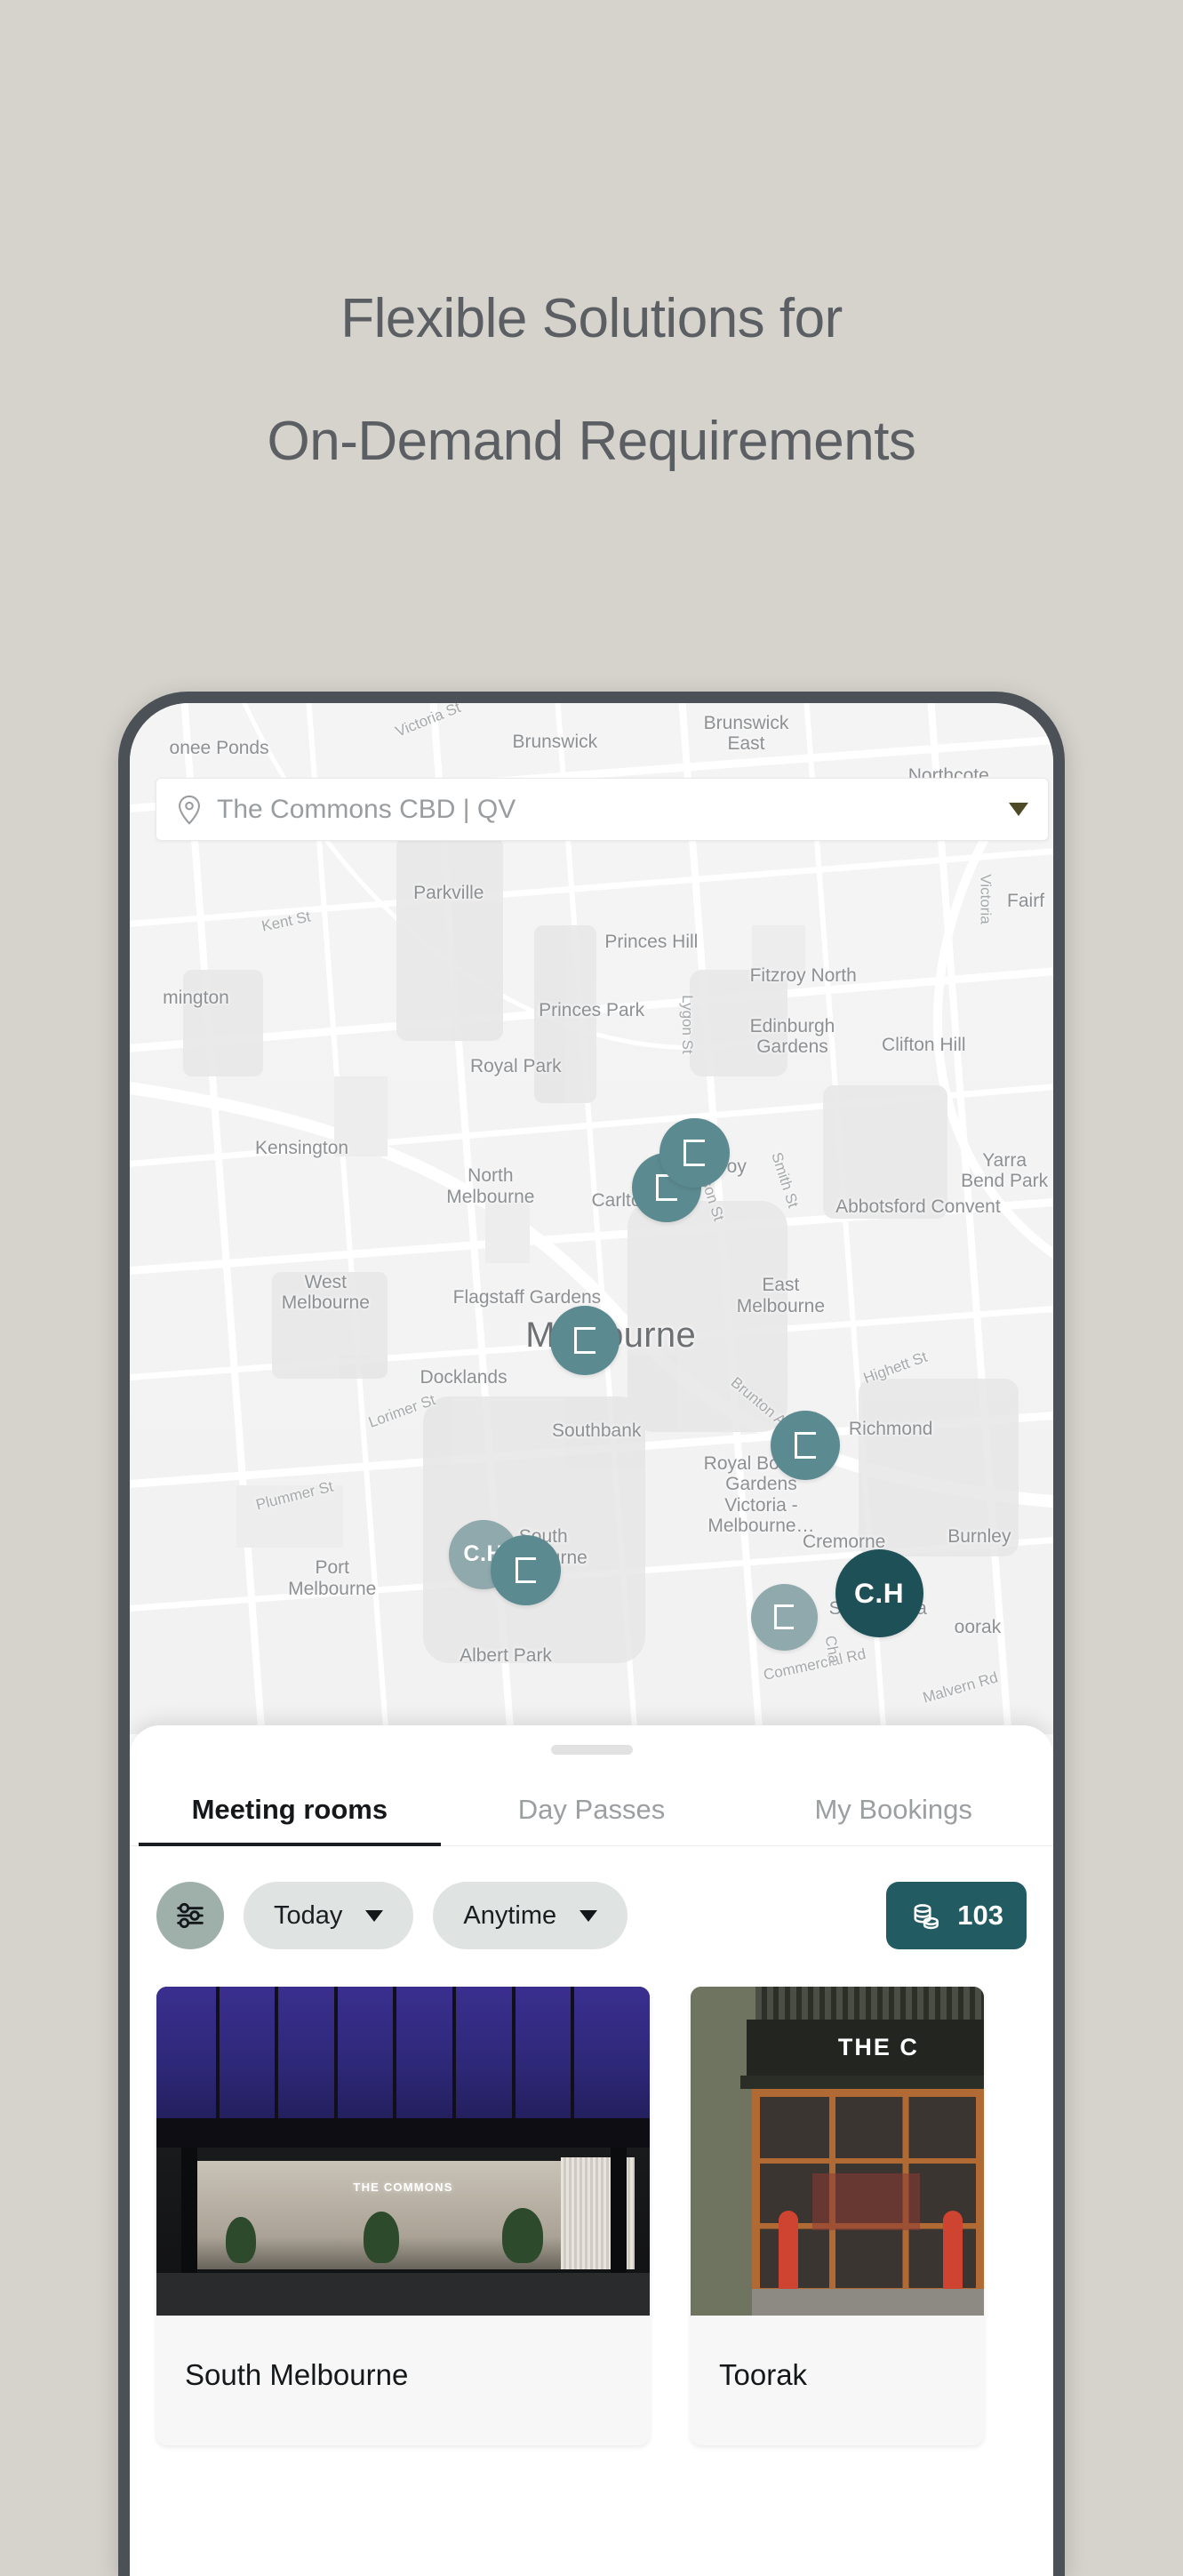  What do you see at coordinates (1026, 900) in the screenshot?
I see `map-label: Fairf` at bounding box center [1026, 900].